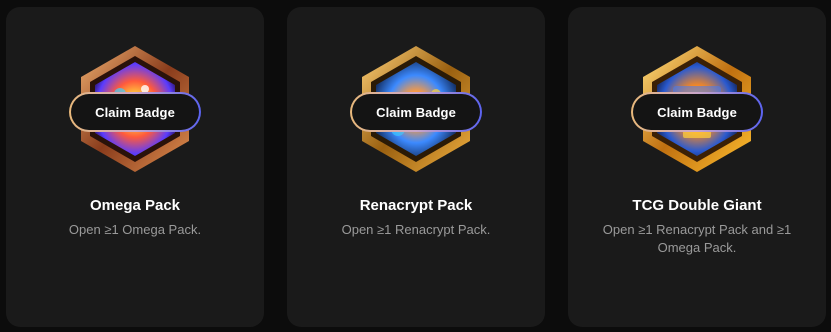 Image resolution: width=831 pixels, height=332 pixels. Describe the element at coordinates (135, 229) in the screenshot. I see `badge-description: Open ≥1 Omega Pack.` at that location.